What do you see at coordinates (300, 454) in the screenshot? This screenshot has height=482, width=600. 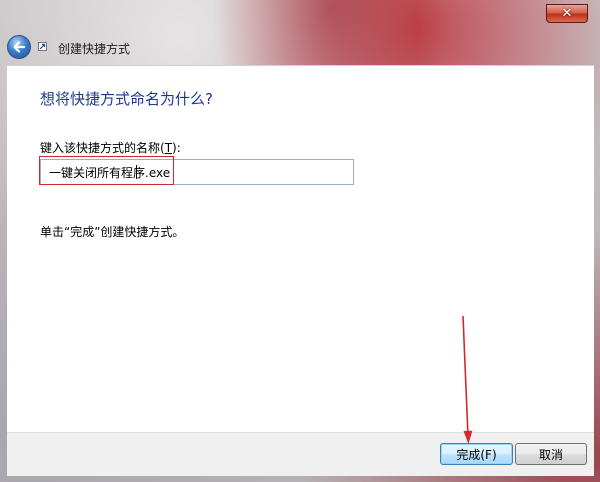 I see `wizard-footer: 完成(F) 取消` at bounding box center [300, 454].